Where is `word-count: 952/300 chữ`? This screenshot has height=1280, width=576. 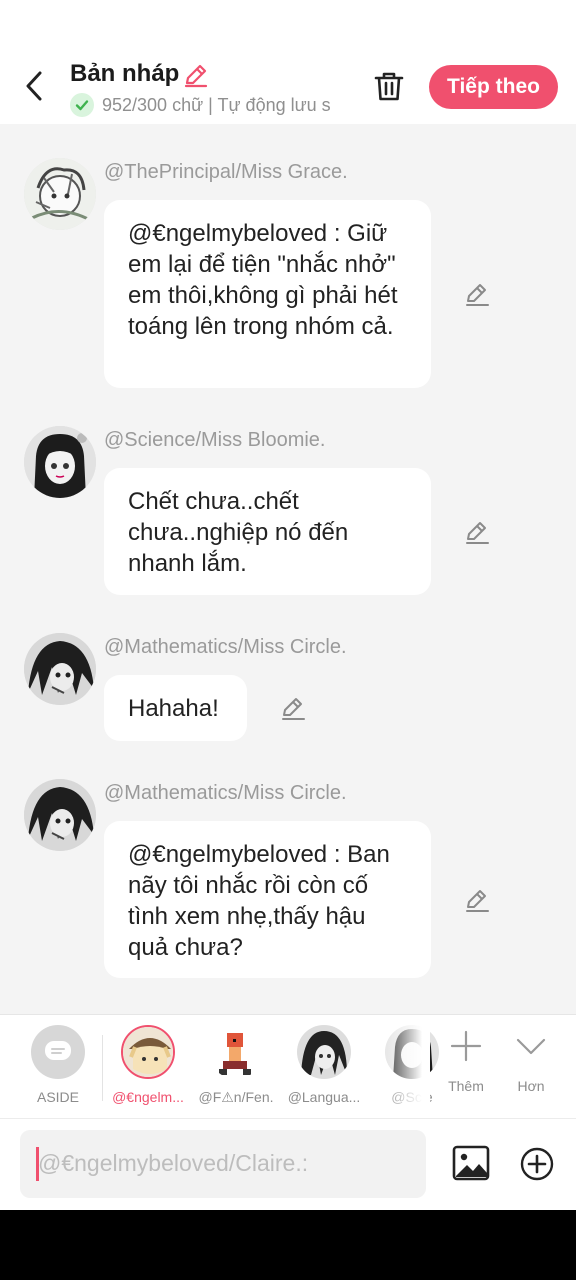
word-count: 952/300 chữ is located at coordinates (153, 104).